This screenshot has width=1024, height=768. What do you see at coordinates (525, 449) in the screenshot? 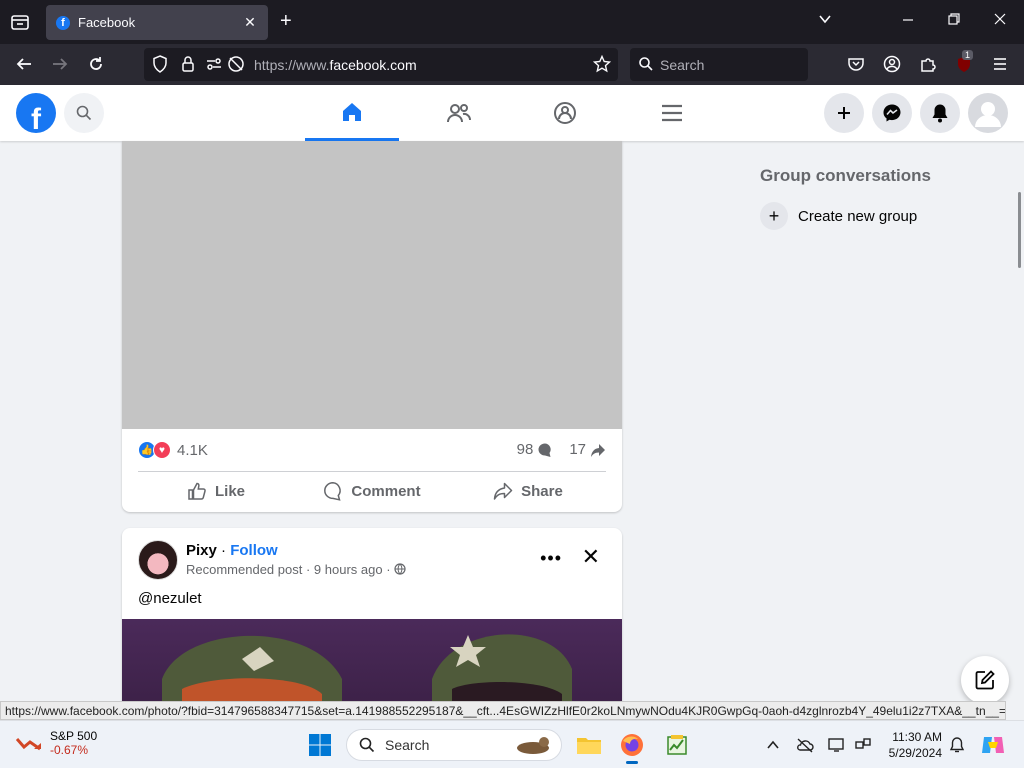
I see `comment-count: 98` at bounding box center [525, 449].